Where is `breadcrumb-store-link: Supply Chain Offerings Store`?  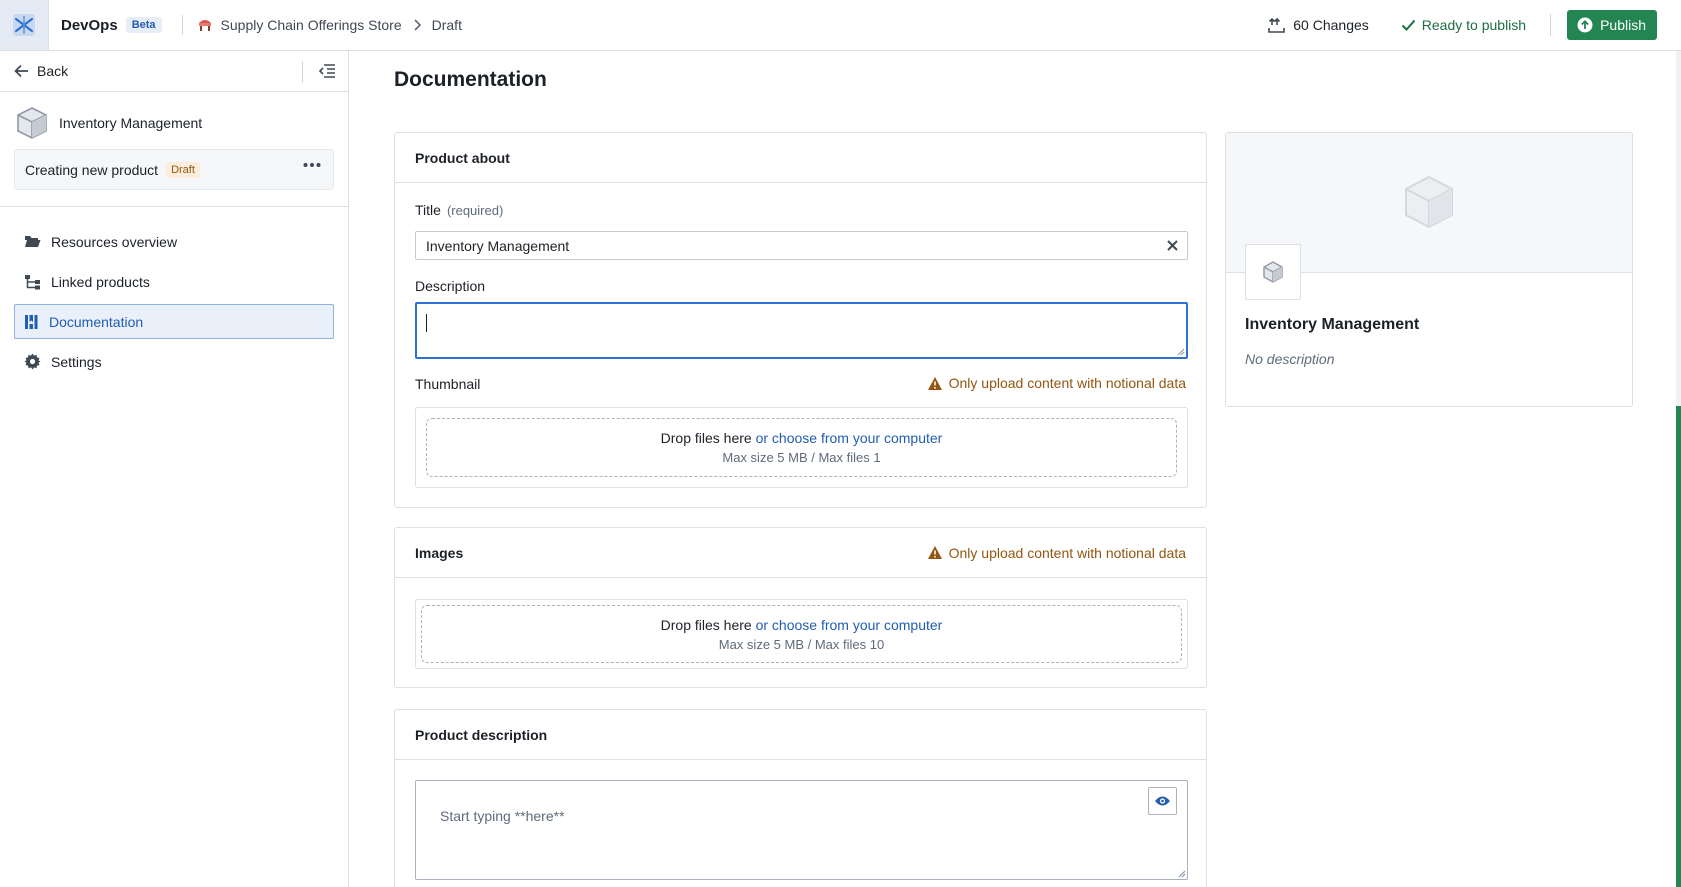 breadcrumb-store-link: Supply Chain Offerings Store is located at coordinates (311, 25).